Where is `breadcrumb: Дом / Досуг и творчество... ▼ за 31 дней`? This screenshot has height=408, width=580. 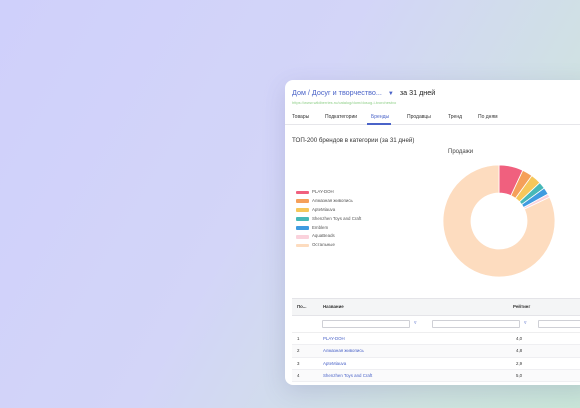
breadcrumb: Дом / Досуг и творчество... ▼ за 31 дней is located at coordinates (363, 92).